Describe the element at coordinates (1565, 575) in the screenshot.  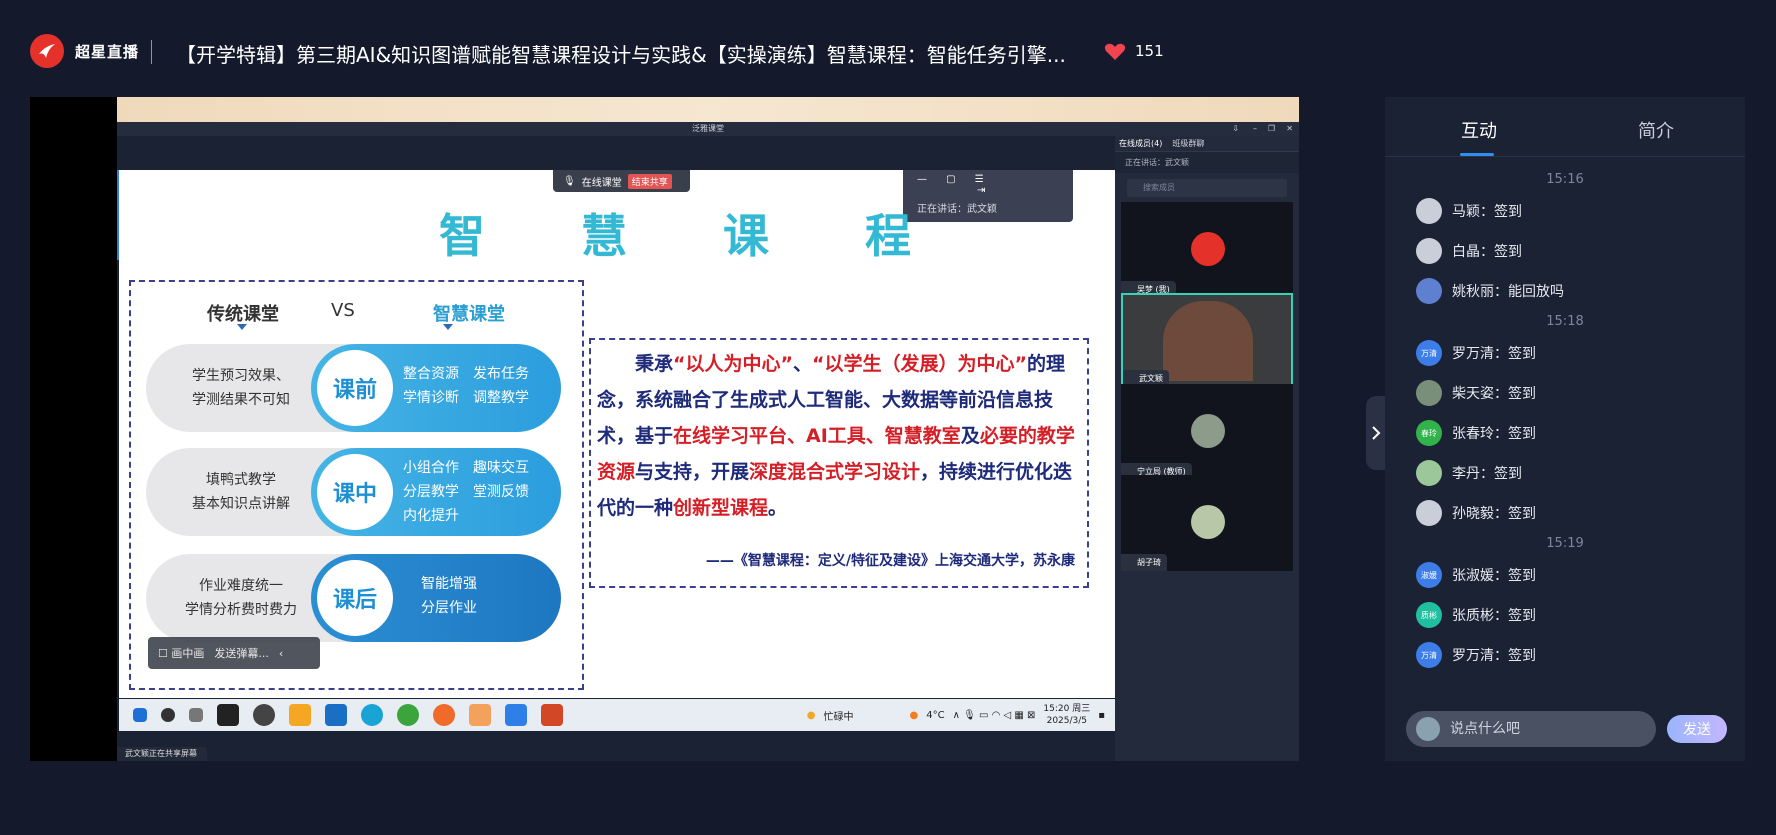
I see `chat-message: 淑媛 张淑媛：签到` at that location.